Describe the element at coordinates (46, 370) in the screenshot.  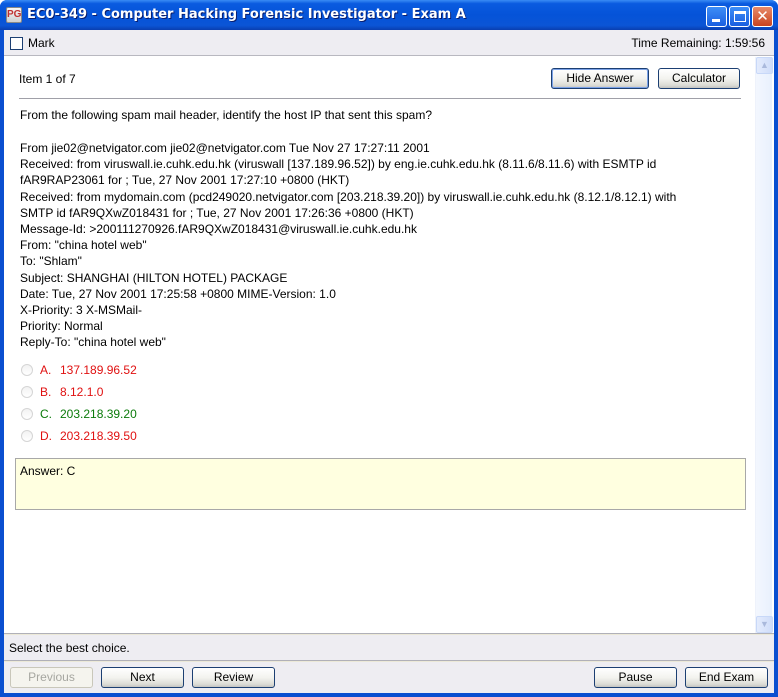
I see `choice-letter: A.` at that location.